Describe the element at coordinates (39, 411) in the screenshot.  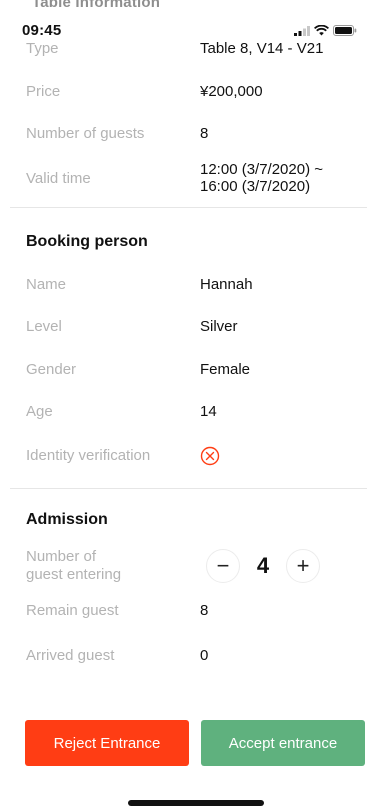
I see `age-label: Age` at that location.